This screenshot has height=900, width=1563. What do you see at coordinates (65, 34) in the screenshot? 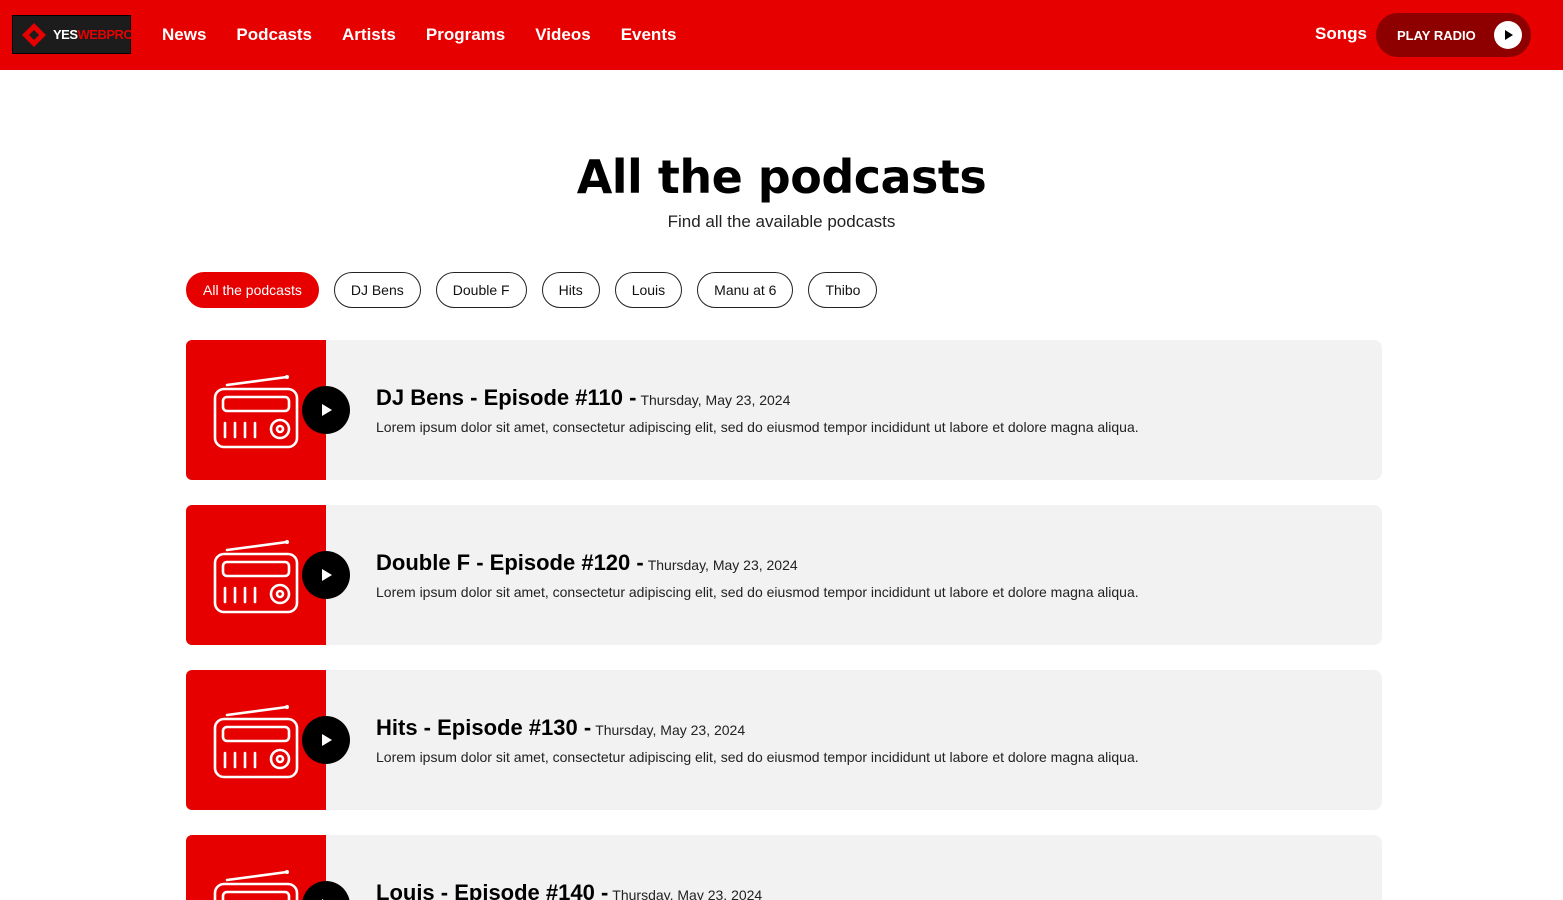
I see `logo-text-yes: YES` at bounding box center [65, 34].